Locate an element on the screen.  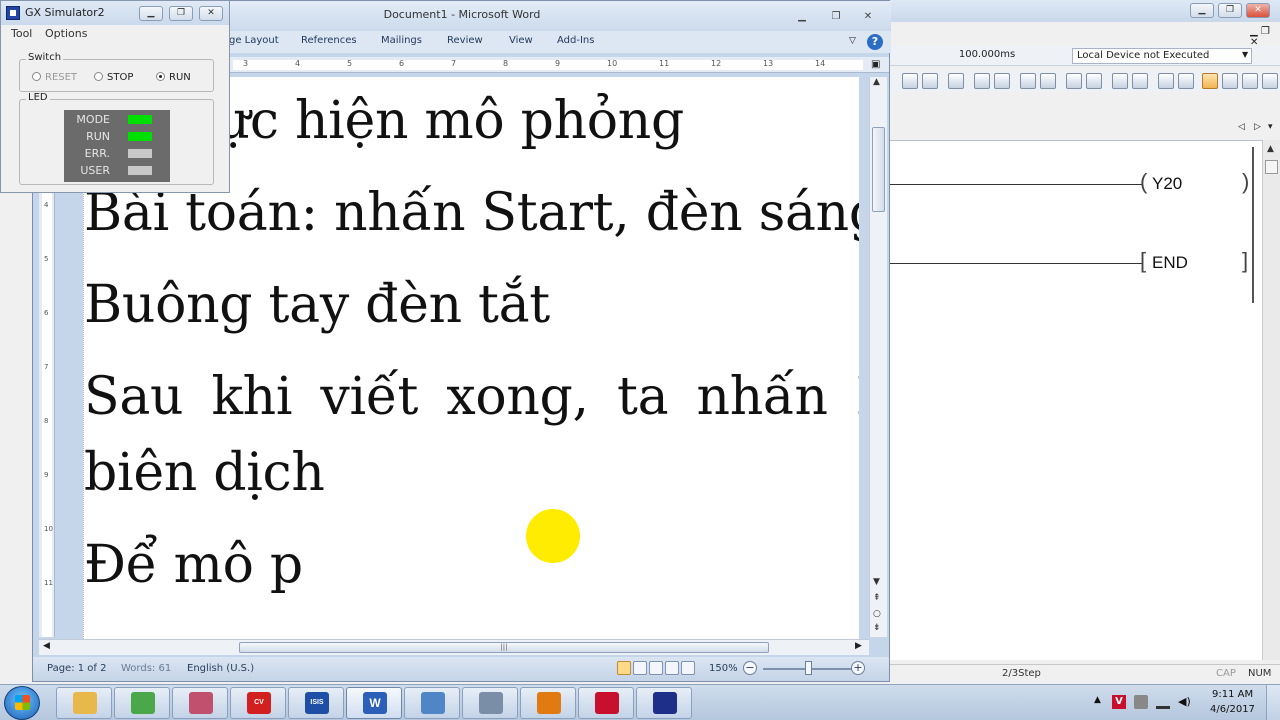
ribbon-collapse-icon: ▽ is located at coordinates (852, 41).